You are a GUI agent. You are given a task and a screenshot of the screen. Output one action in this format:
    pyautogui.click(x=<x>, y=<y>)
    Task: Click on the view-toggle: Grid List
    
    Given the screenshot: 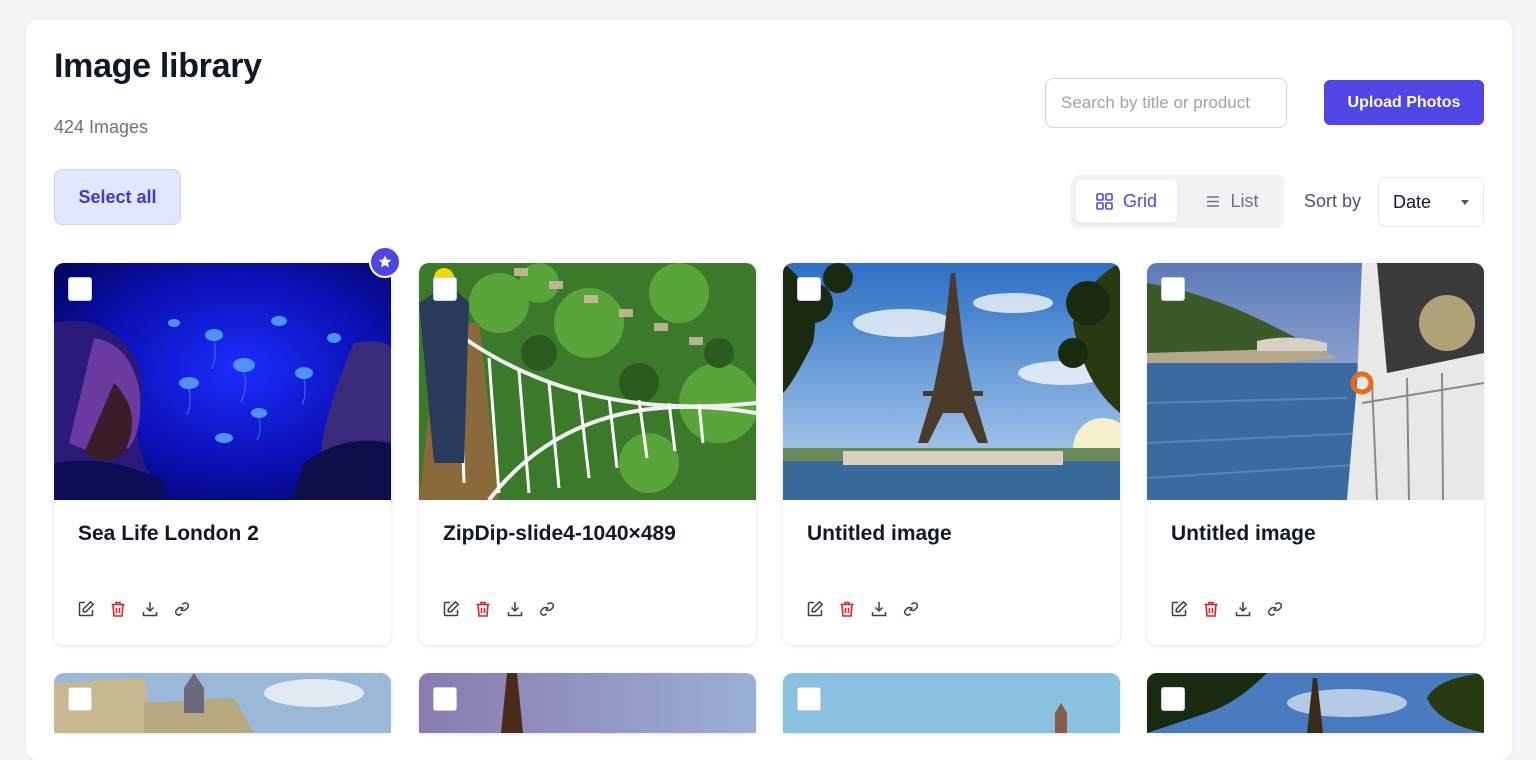 What is the action you would take?
    pyautogui.click(x=1177, y=201)
    